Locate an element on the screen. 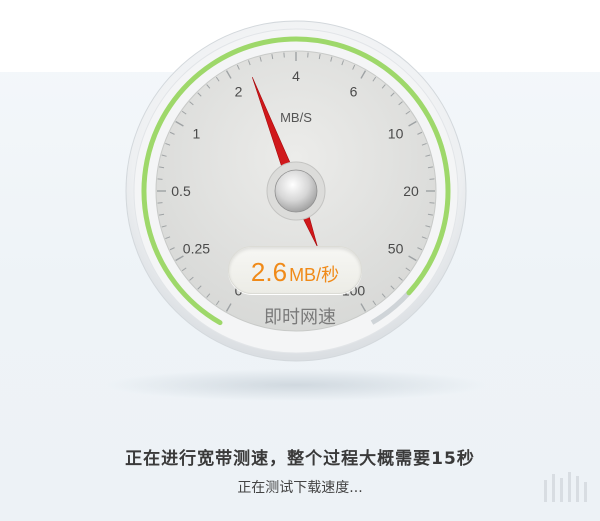 The height and width of the screenshot is (521, 600). realtime-speed-label: 即时网速 is located at coordinates (300, 317).